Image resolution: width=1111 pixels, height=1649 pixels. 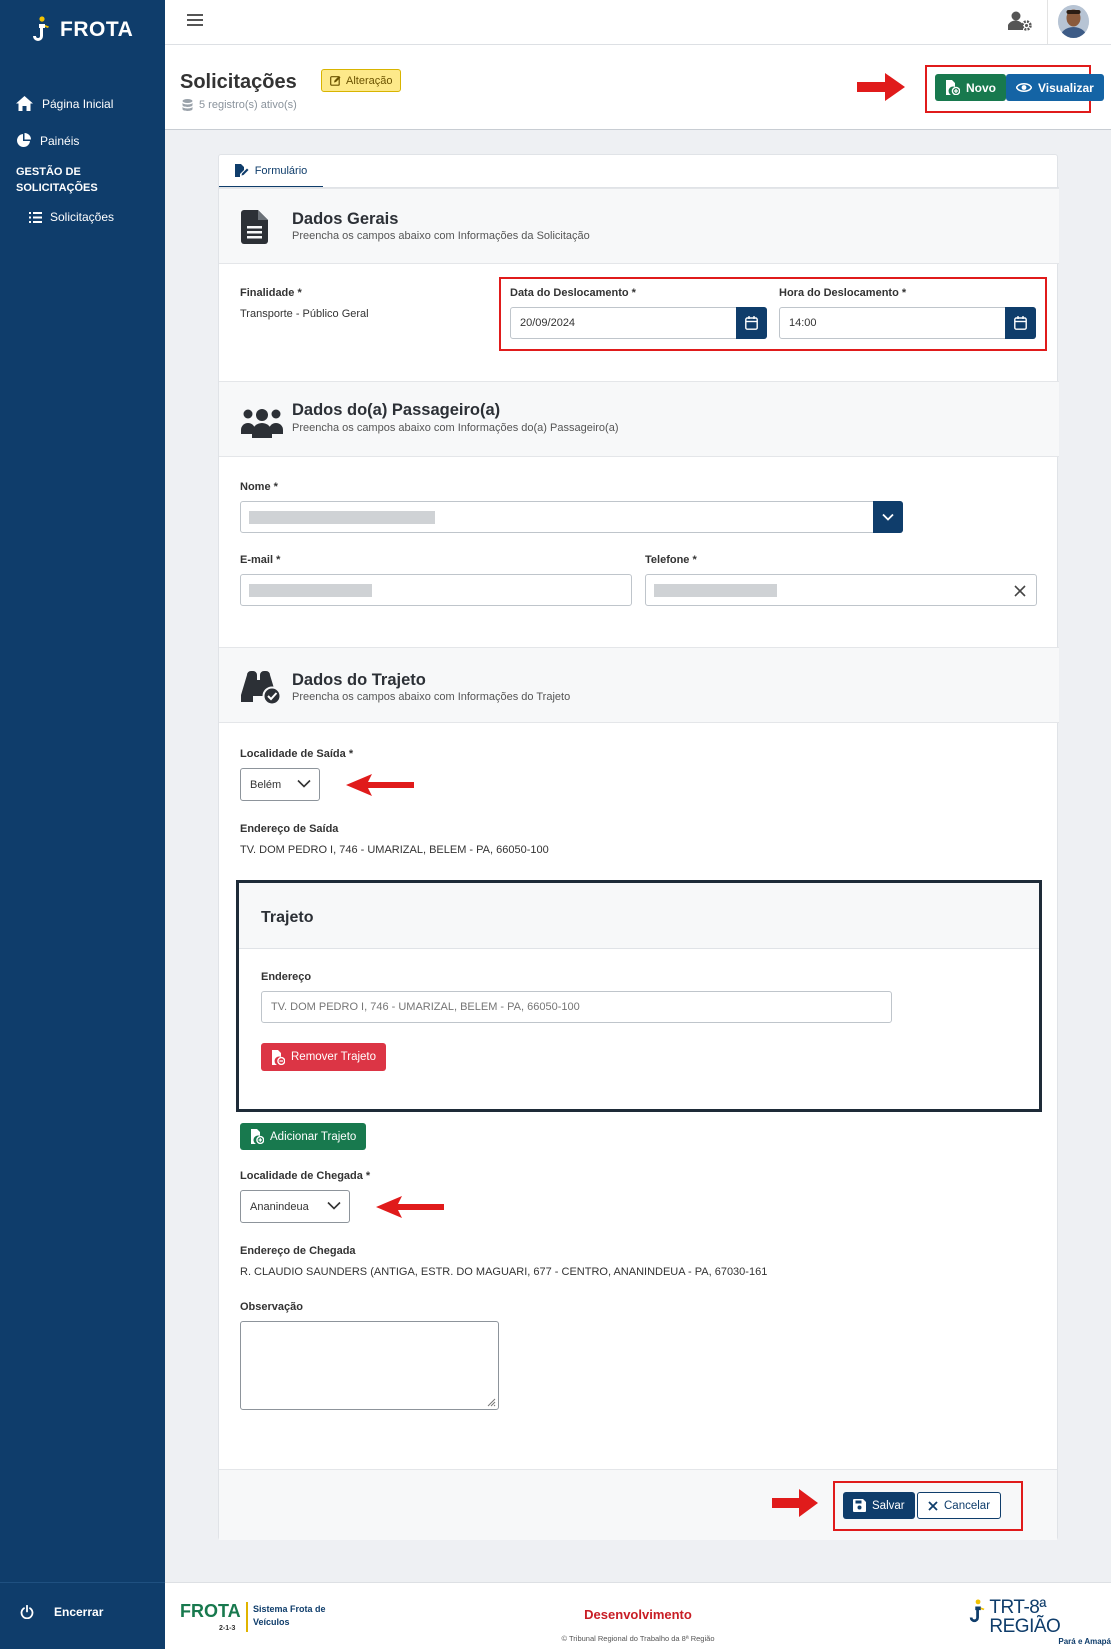 I want to click on avatar, so click(x=1073, y=21).